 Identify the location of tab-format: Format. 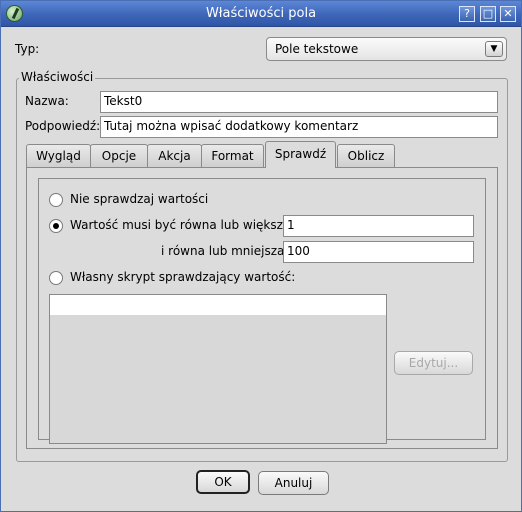
(232, 155).